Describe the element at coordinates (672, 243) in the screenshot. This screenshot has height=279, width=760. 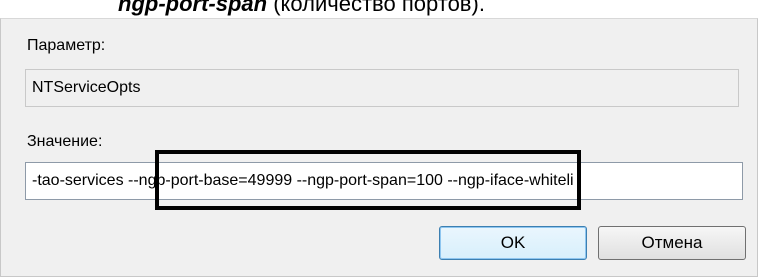
I see `cancel-button: Отмена` at that location.